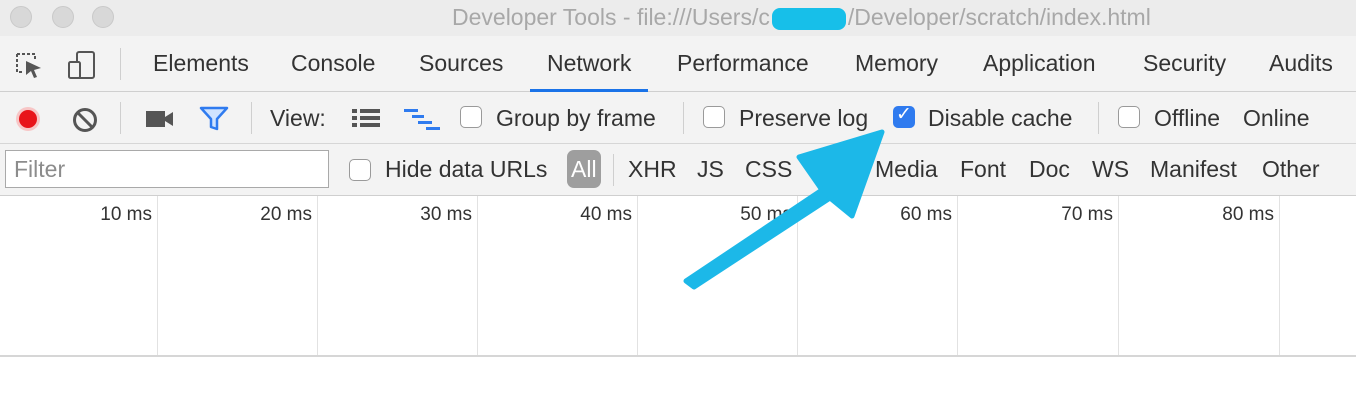 Image resolution: width=1356 pixels, height=408 pixels. Describe the element at coordinates (333, 64) in the screenshot. I see `tab-console: Console` at that location.